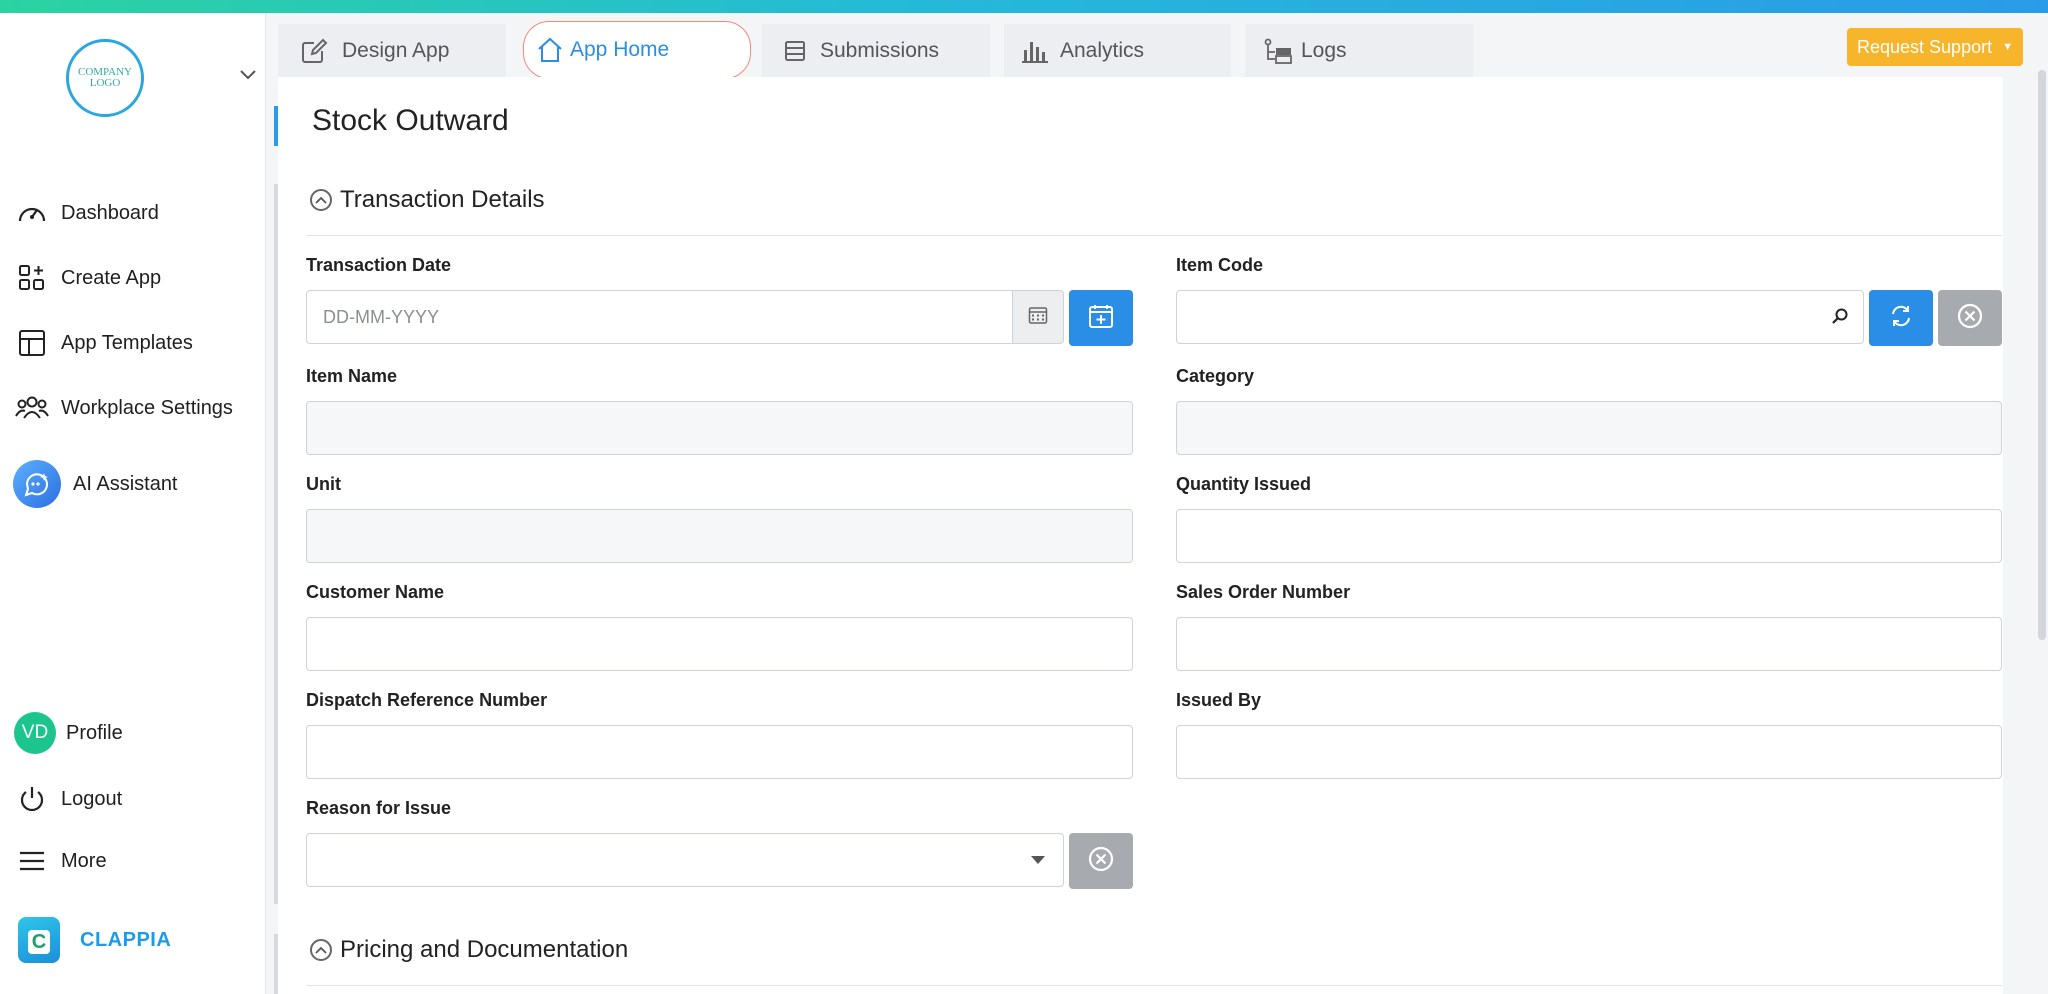 Image resolution: width=2048 pixels, height=994 pixels. I want to click on item-name-field, so click(719, 428).